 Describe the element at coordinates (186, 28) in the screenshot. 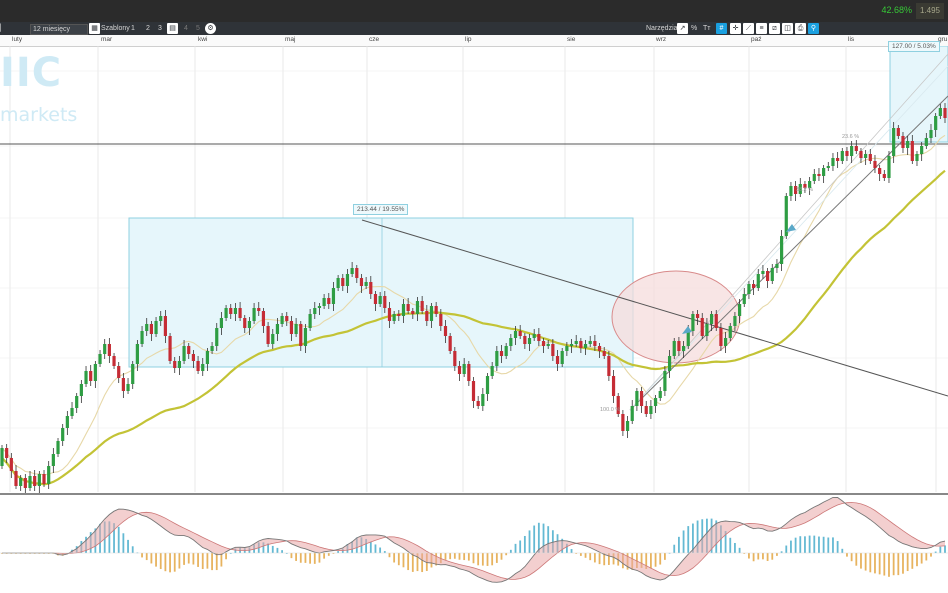

I see `layout-button-4: 4` at that location.